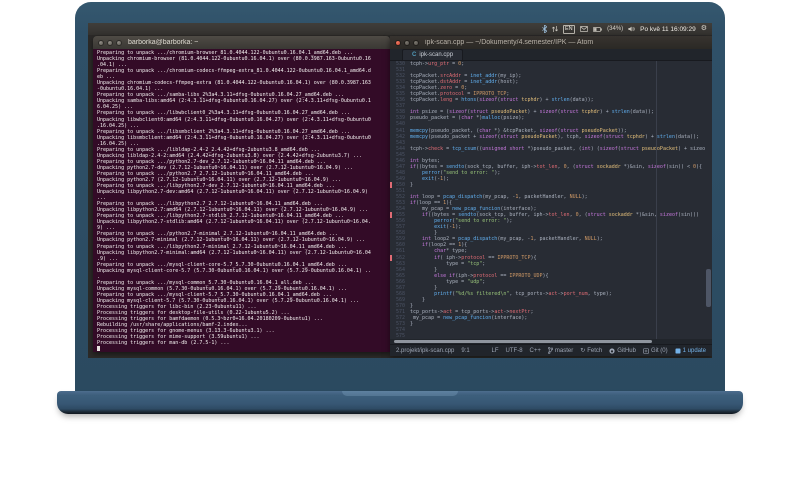 This screenshot has height=477, width=800. Describe the element at coordinates (400, 402) in the screenshot. I see `laptop-base` at that location.